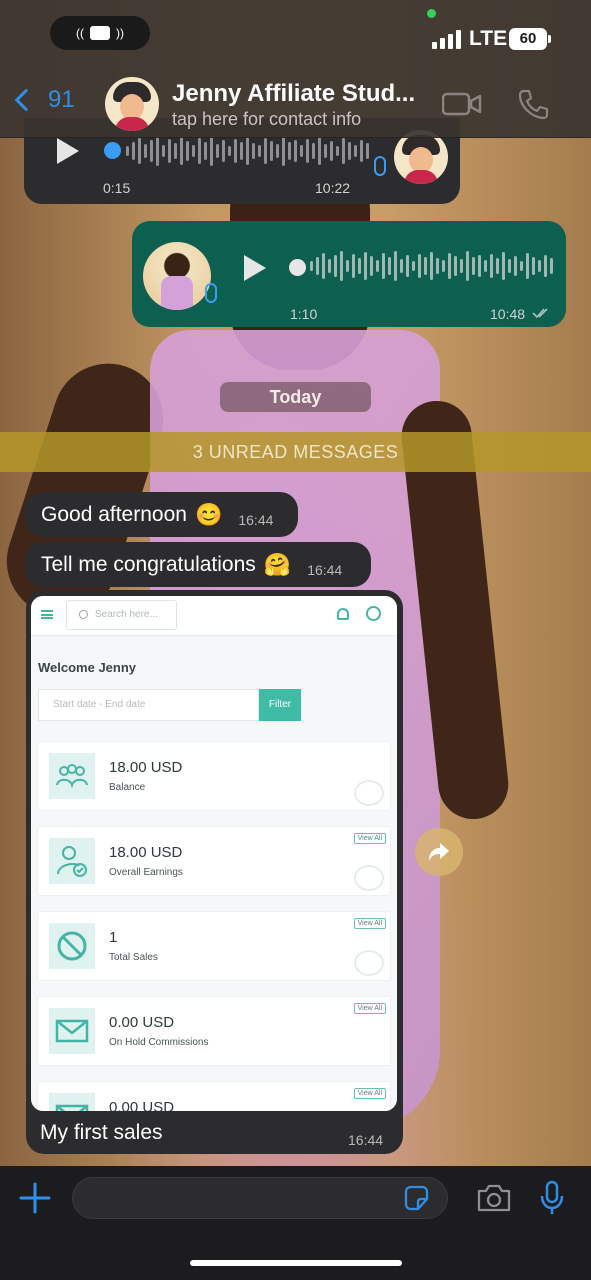 The image size is (591, 1280). What do you see at coordinates (148, 564) in the screenshot?
I see `message-text: Tell me congratulations` at bounding box center [148, 564].